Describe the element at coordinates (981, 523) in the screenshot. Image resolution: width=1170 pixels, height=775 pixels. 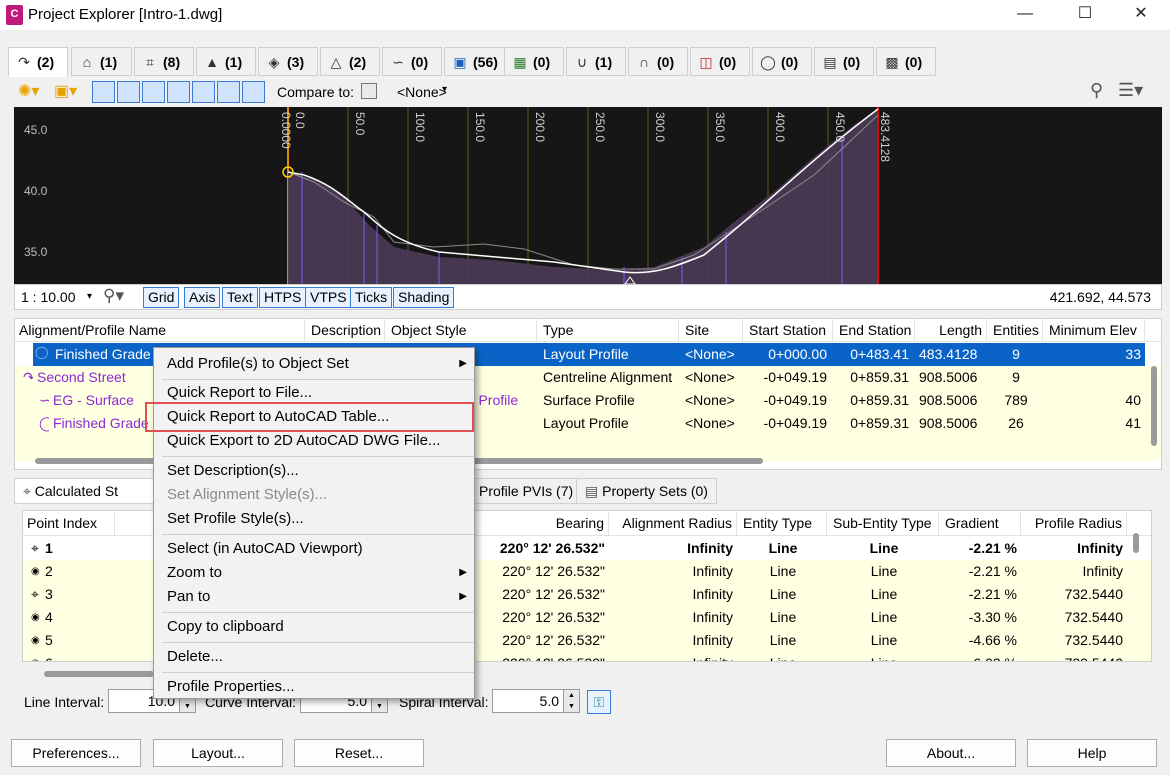
I see `column-header: Gradient` at that location.